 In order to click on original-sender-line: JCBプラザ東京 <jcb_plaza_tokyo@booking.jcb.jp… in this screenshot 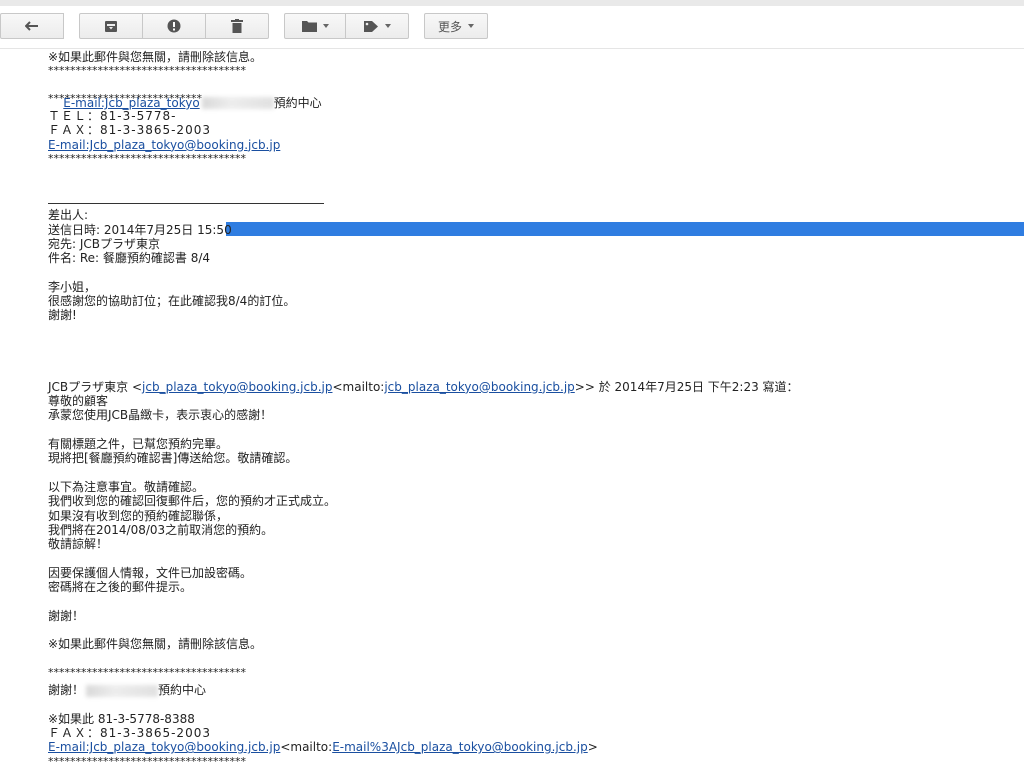, I will do `click(423, 386)`.